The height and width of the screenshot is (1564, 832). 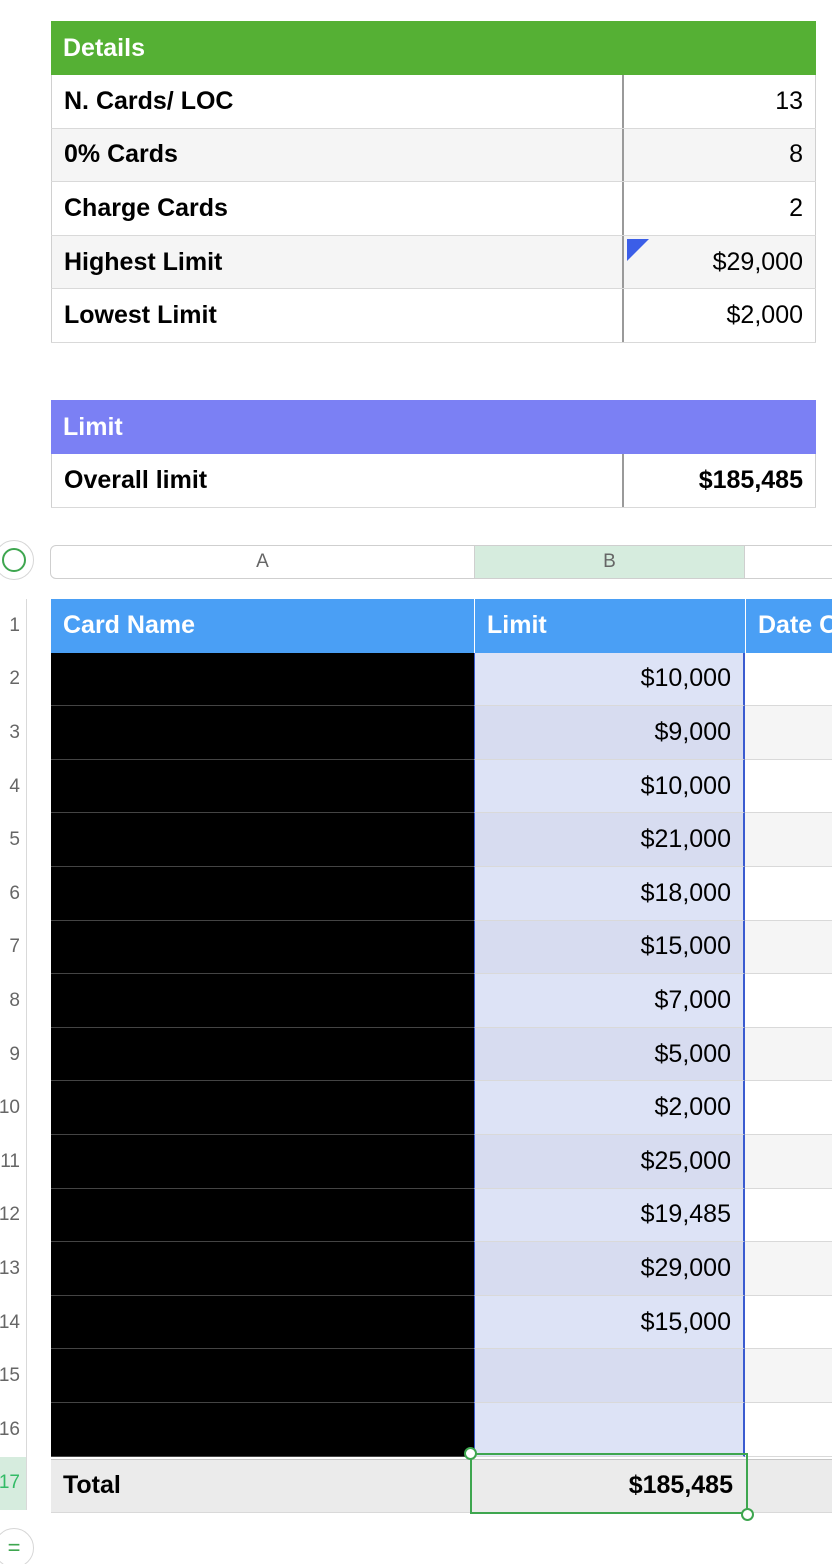 I want to click on details-row: Highest Limit $29,000, so click(x=433, y=262).